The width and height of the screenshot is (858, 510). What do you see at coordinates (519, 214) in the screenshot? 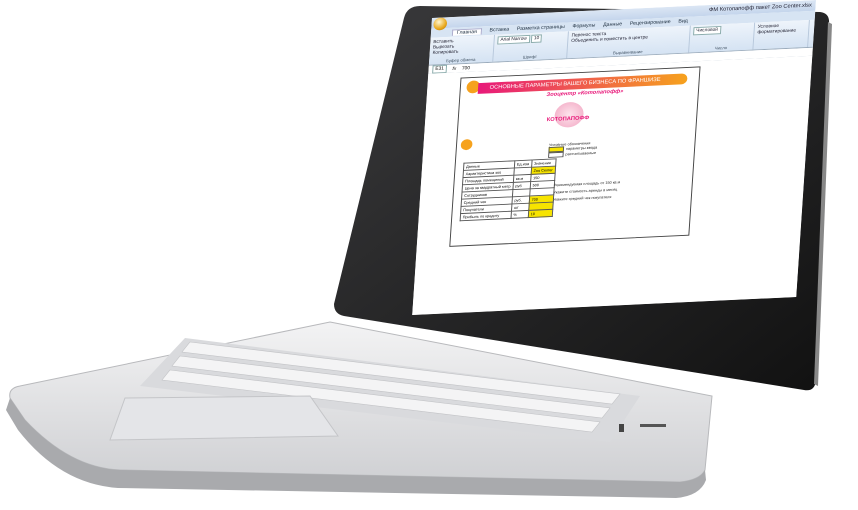
I see `table-cell: %` at bounding box center [519, 214].